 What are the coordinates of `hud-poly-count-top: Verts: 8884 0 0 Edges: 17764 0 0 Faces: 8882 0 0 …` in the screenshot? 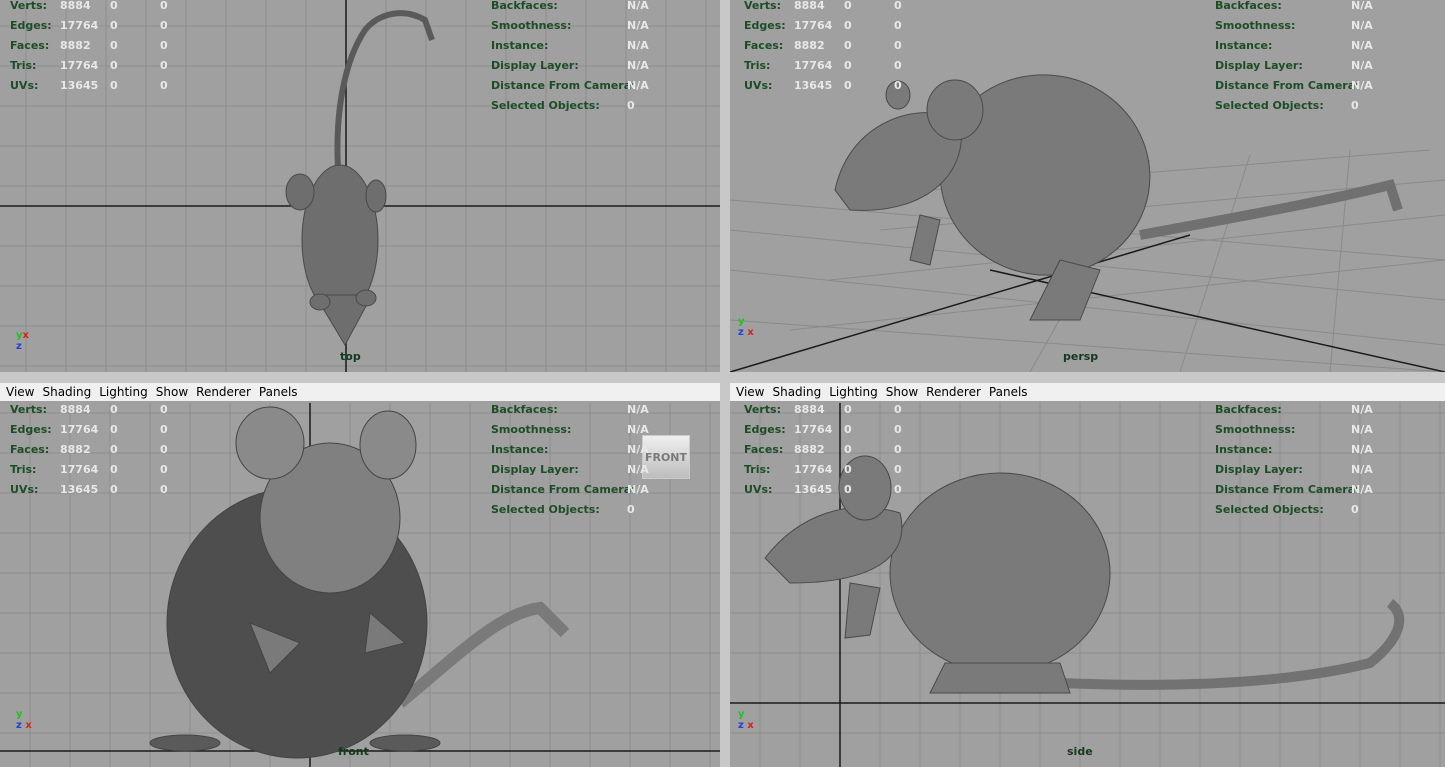 It's located at (89, 46).